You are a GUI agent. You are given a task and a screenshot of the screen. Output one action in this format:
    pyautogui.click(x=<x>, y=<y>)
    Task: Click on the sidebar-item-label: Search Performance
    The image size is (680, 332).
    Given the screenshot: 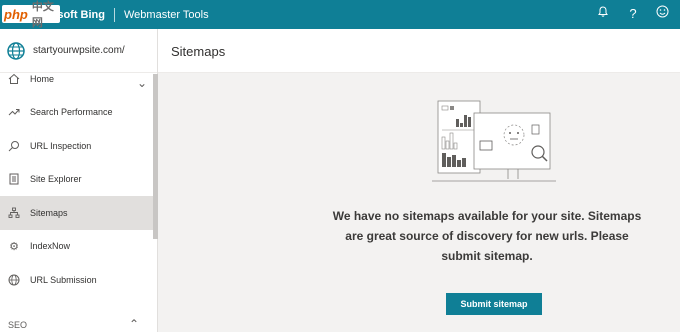 What is the action you would take?
    pyautogui.click(x=71, y=112)
    